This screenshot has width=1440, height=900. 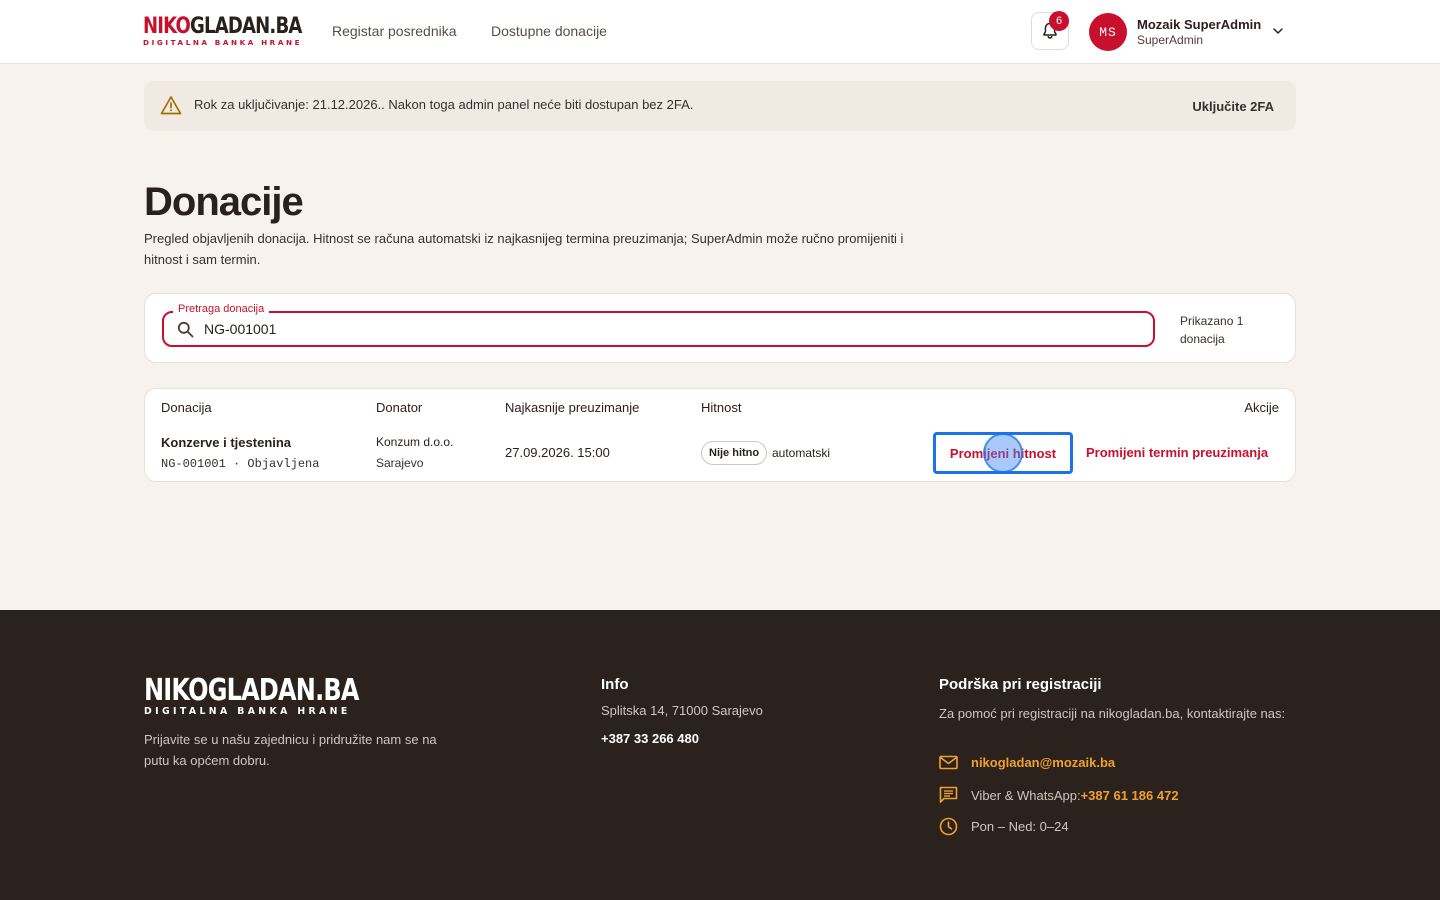 I want to click on column-header-hitnost: Hitnost, so click(x=721, y=407).